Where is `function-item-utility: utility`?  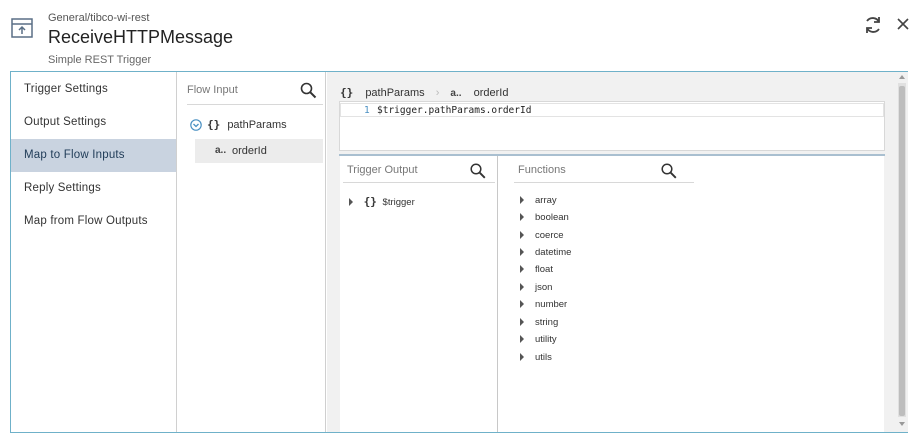 function-item-utility: utility is located at coordinates (538, 339).